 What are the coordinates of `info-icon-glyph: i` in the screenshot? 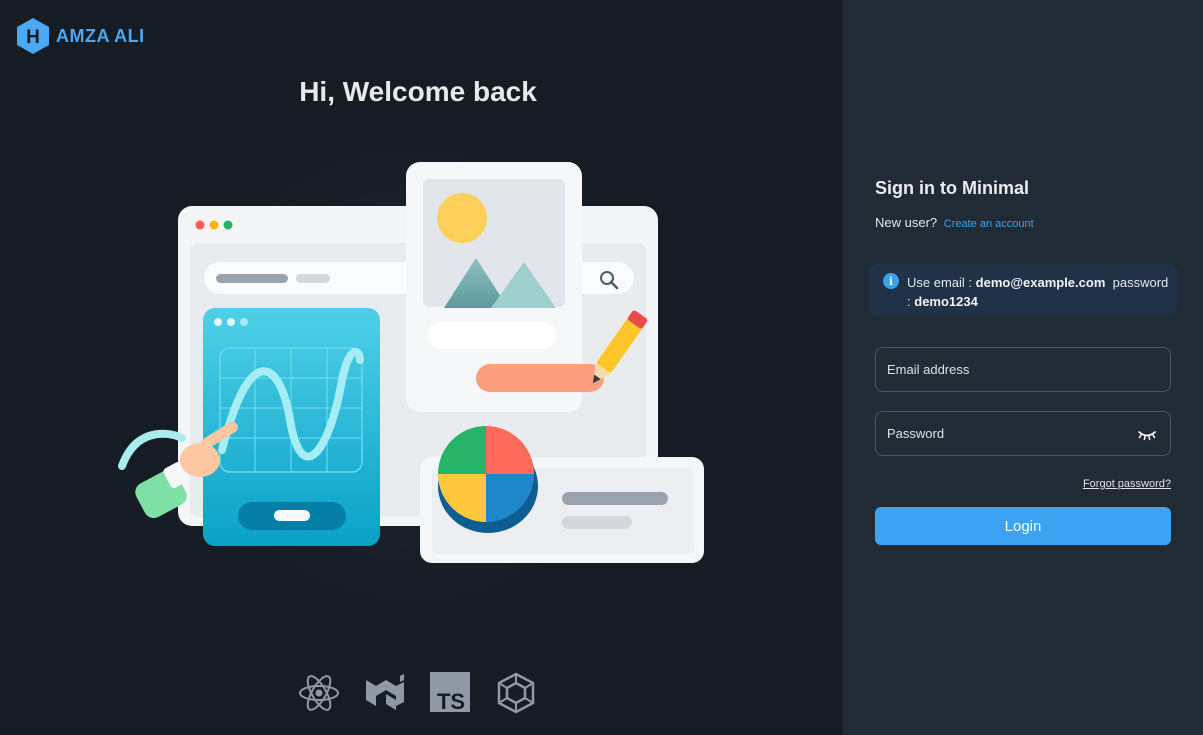 It's located at (891, 281).